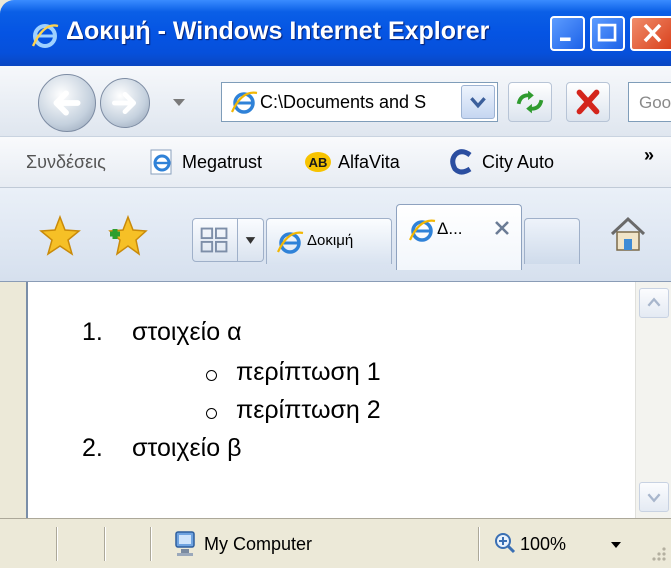 This screenshot has width=671, height=568. I want to click on link-label: Megatrust, so click(222, 162).